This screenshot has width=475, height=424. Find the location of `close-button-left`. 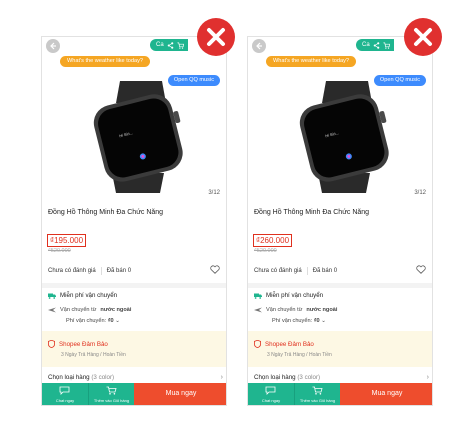

close-button-left is located at coordinates (216, 37).